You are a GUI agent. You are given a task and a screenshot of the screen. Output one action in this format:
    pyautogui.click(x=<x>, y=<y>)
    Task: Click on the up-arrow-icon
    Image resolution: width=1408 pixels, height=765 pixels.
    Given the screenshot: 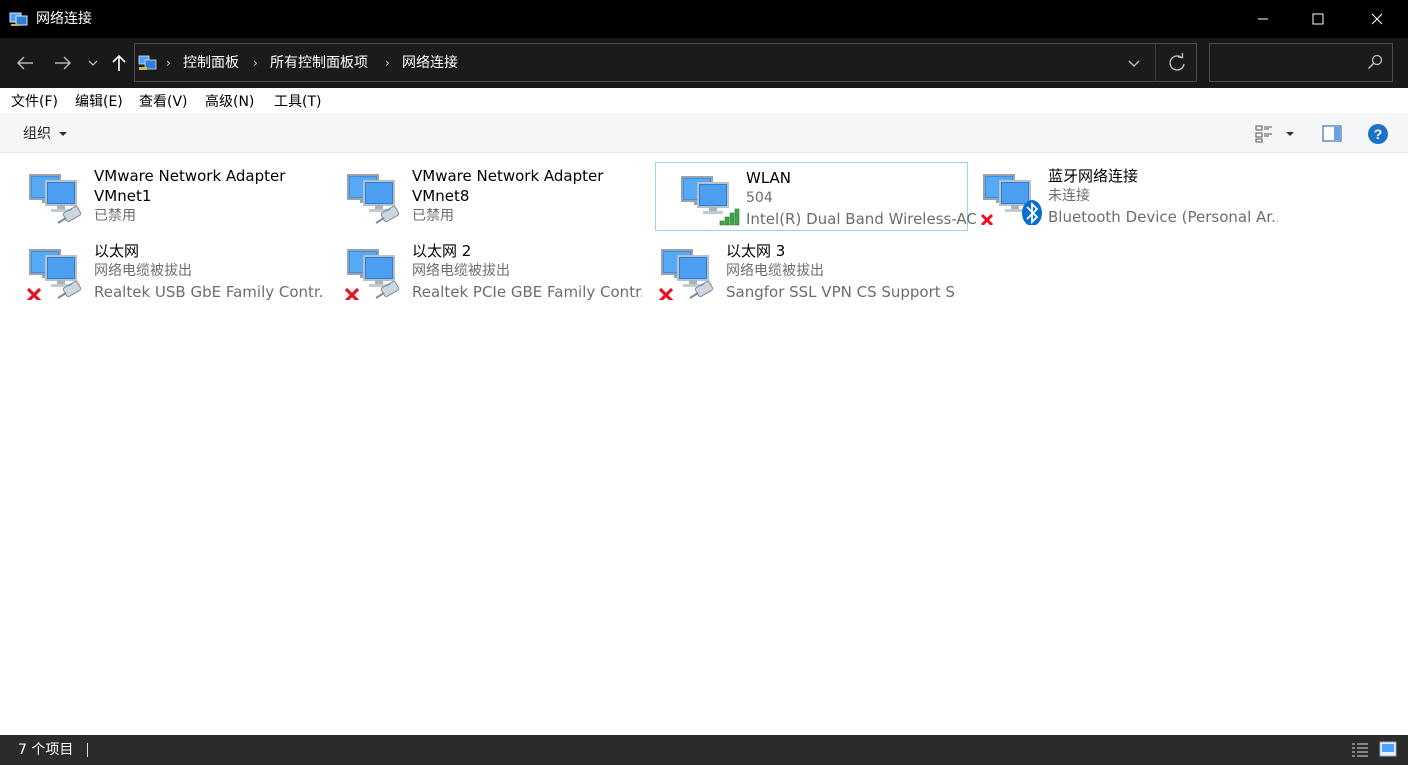 What is the action you would take?
    pyautogui.click(x=119, y=62)
    